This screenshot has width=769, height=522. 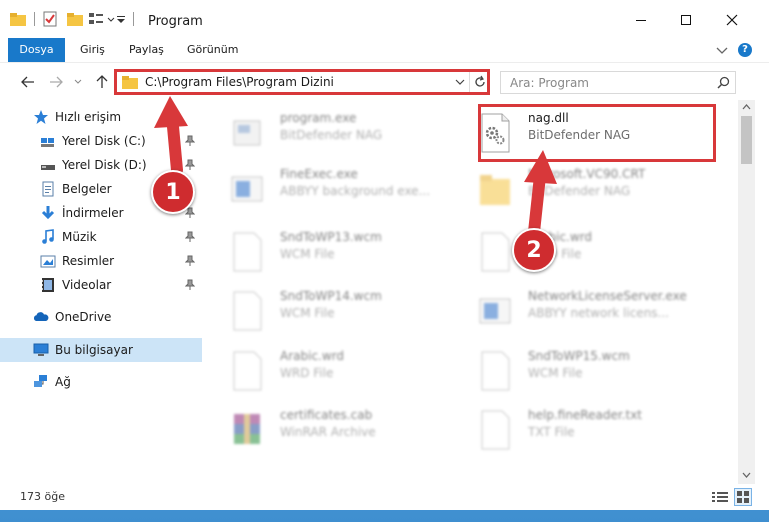 I want to click on tab-share: Paylaş, so click(x=146, y=50).